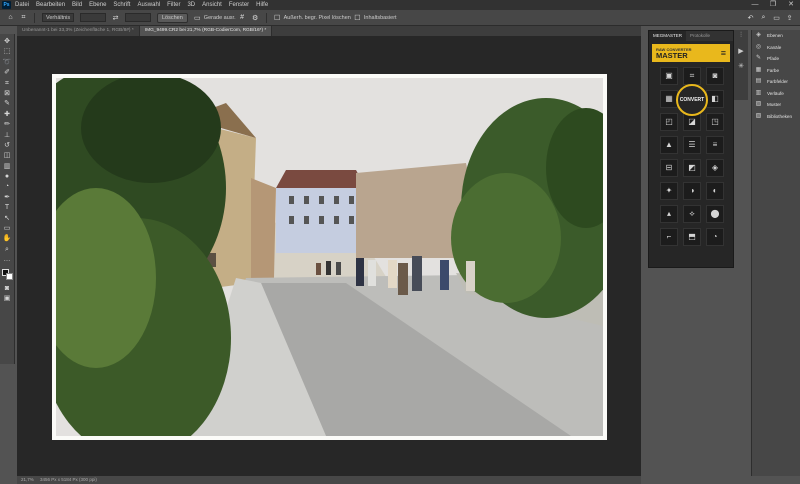 This screenshot has width=800, height=484. I want to click on workspace-icon: ▭, so click(776, 17).